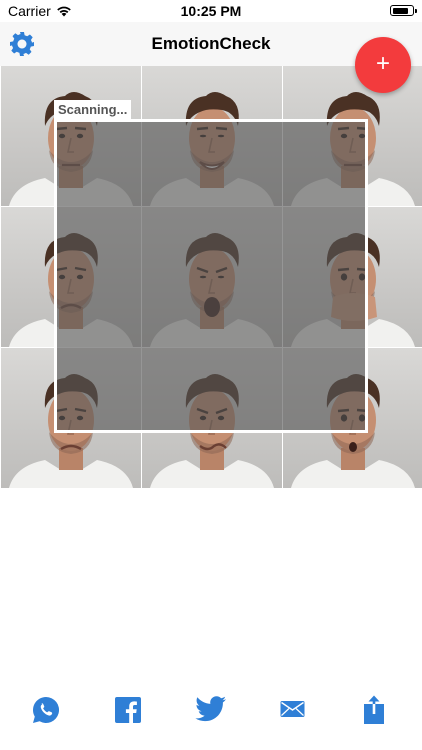 Image resolution: width=422 pixels, height=750 pixels. I want to click on whatsapp-icon, so click(46, 710).